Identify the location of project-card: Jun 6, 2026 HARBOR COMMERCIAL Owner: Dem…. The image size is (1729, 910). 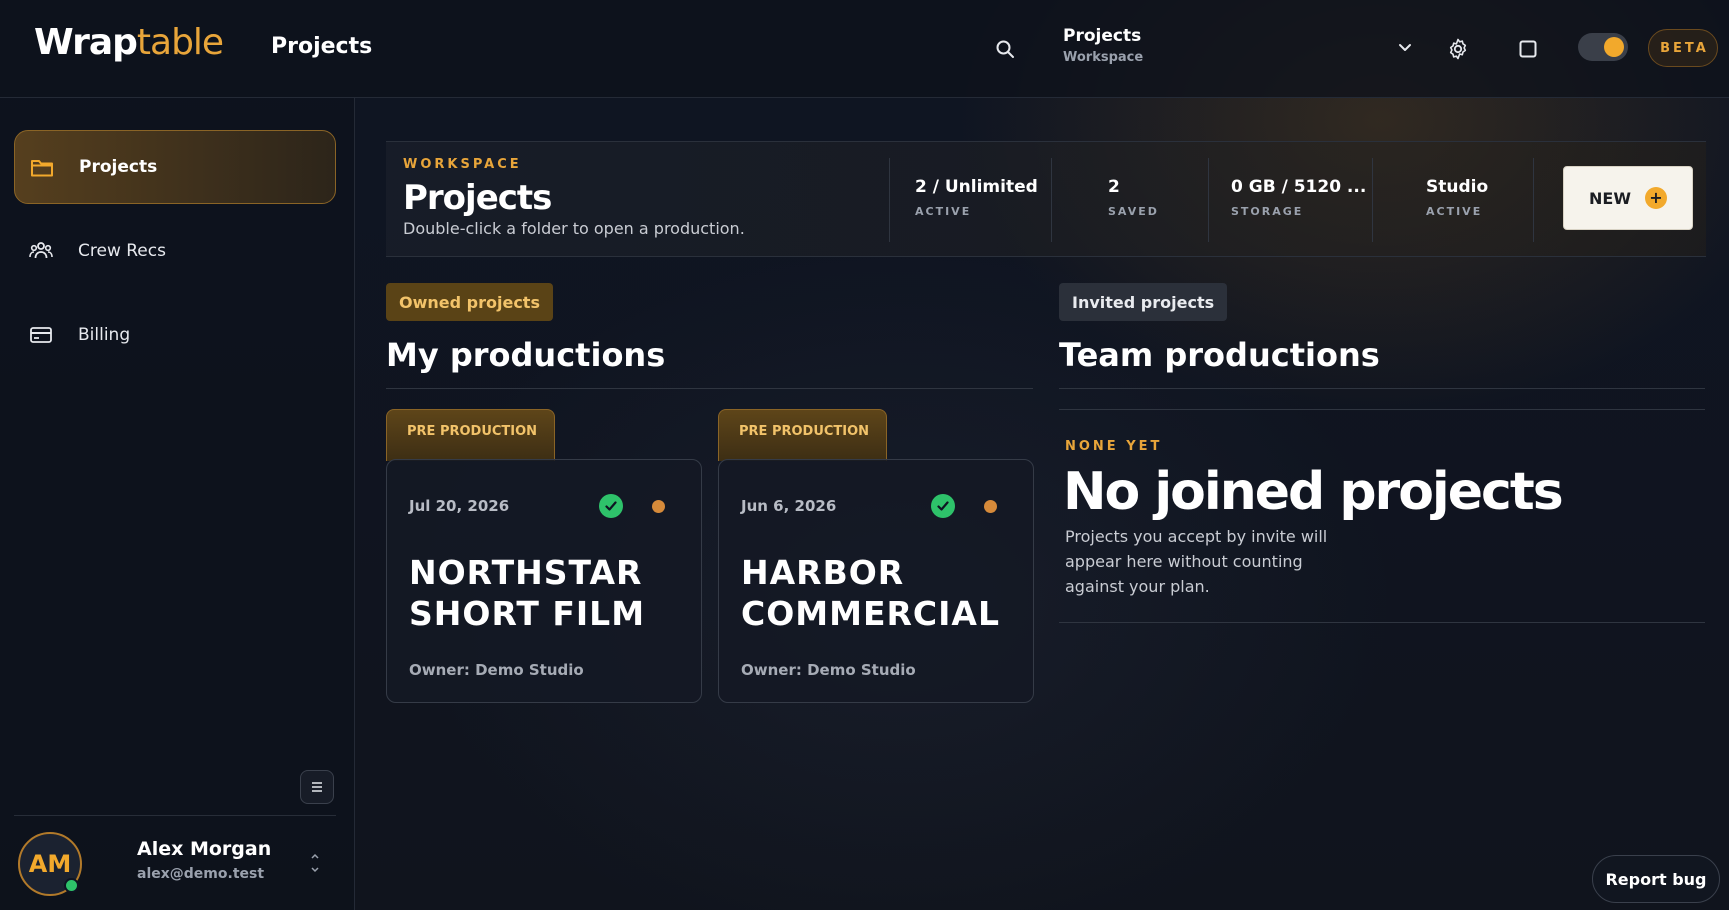
(876, 581).